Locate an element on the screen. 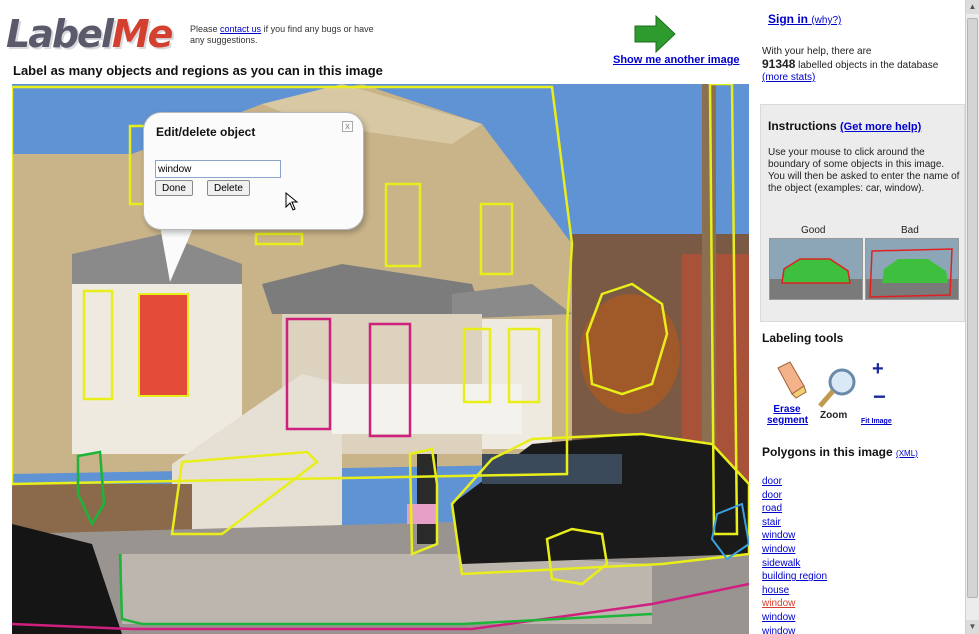  vertical-scrollbar: ▲ ▼ is located at coordinates (972, 317).